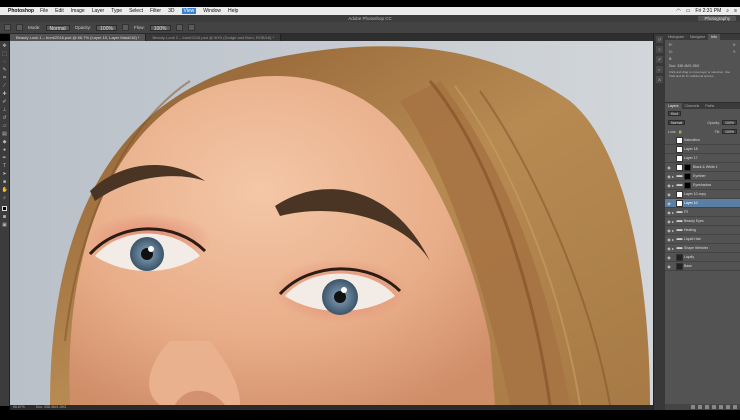 The image size is (740, 420). What do you see at coordinates (721, 407) in the screenshot?
I see `new-group-icon` at bounding box center [721, 407].